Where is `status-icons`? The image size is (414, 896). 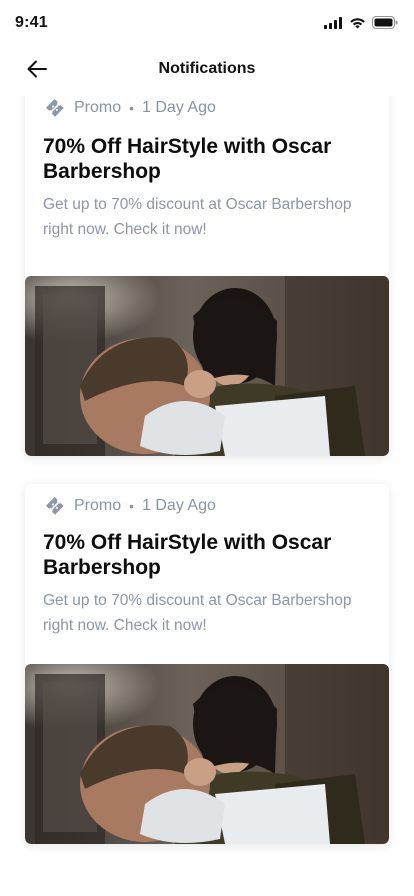 status-icons is located at coordinates (361, 22).